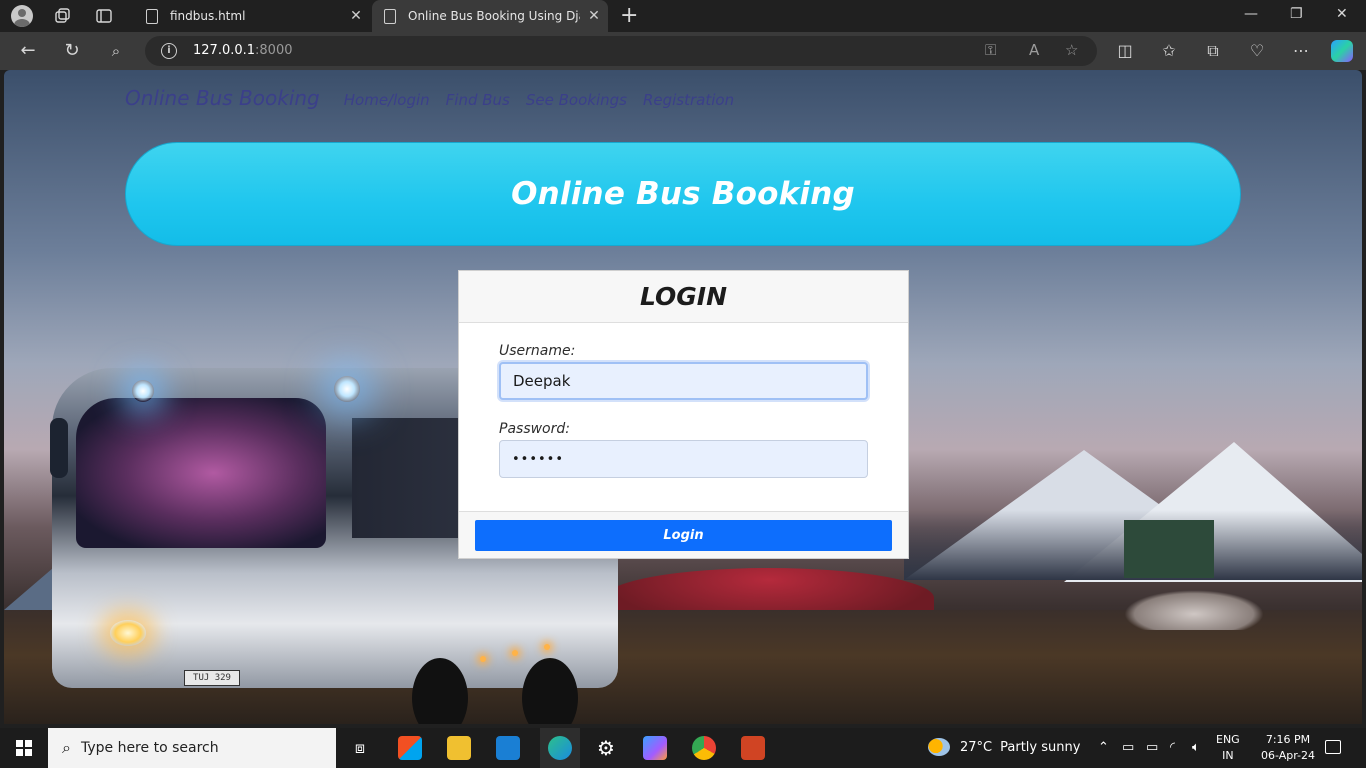 Image resolution: width=1366 pixels, height=768 pixels. Describe the element at coordinates (990, 50) in the screenshot. I see `key-icon: ⚿` at that location.